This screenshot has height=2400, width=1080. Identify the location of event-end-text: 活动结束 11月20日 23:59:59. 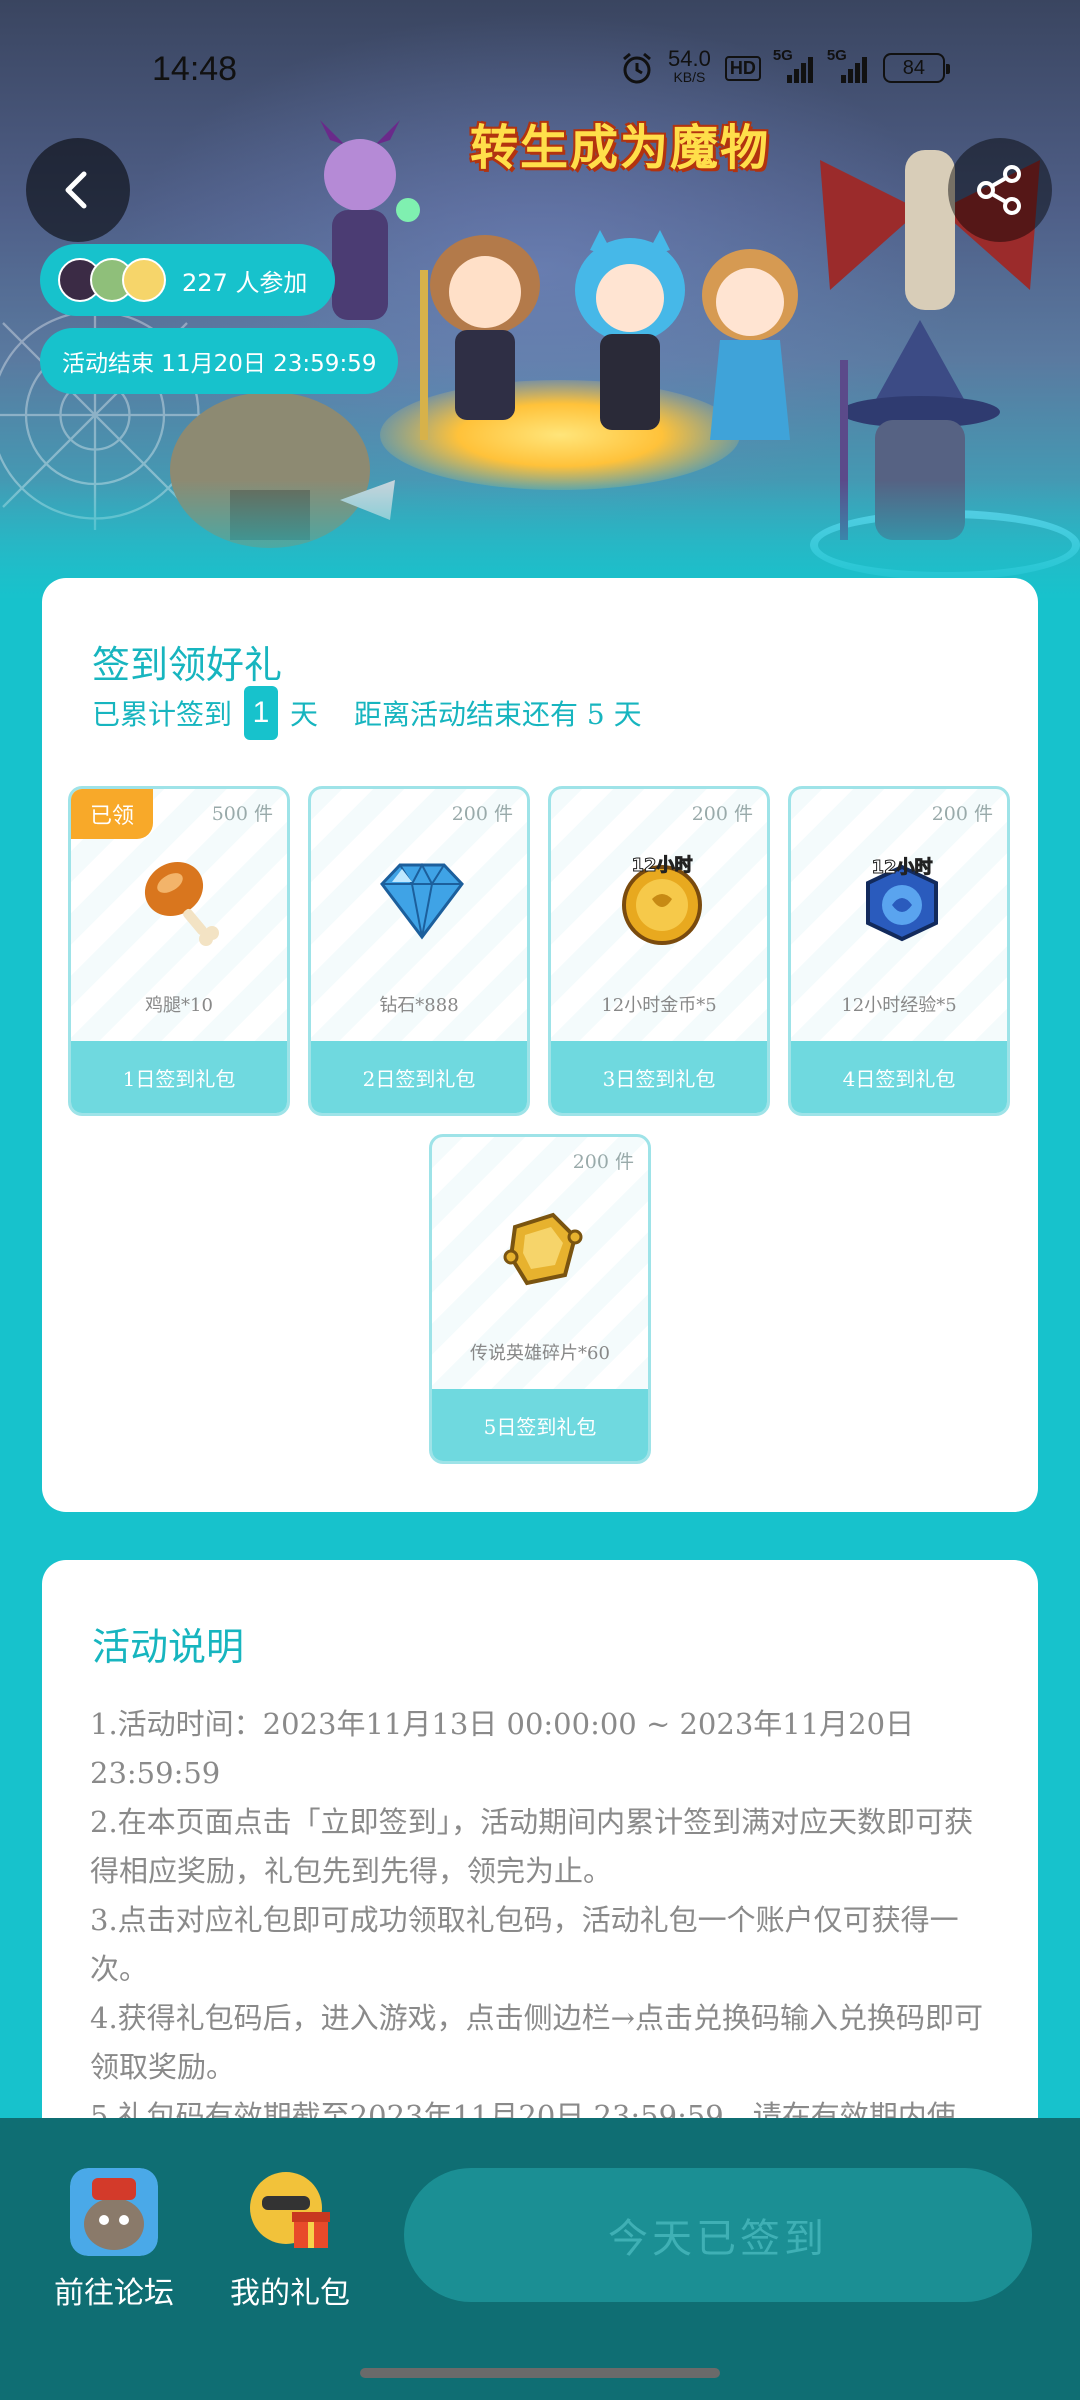
(219, 364).